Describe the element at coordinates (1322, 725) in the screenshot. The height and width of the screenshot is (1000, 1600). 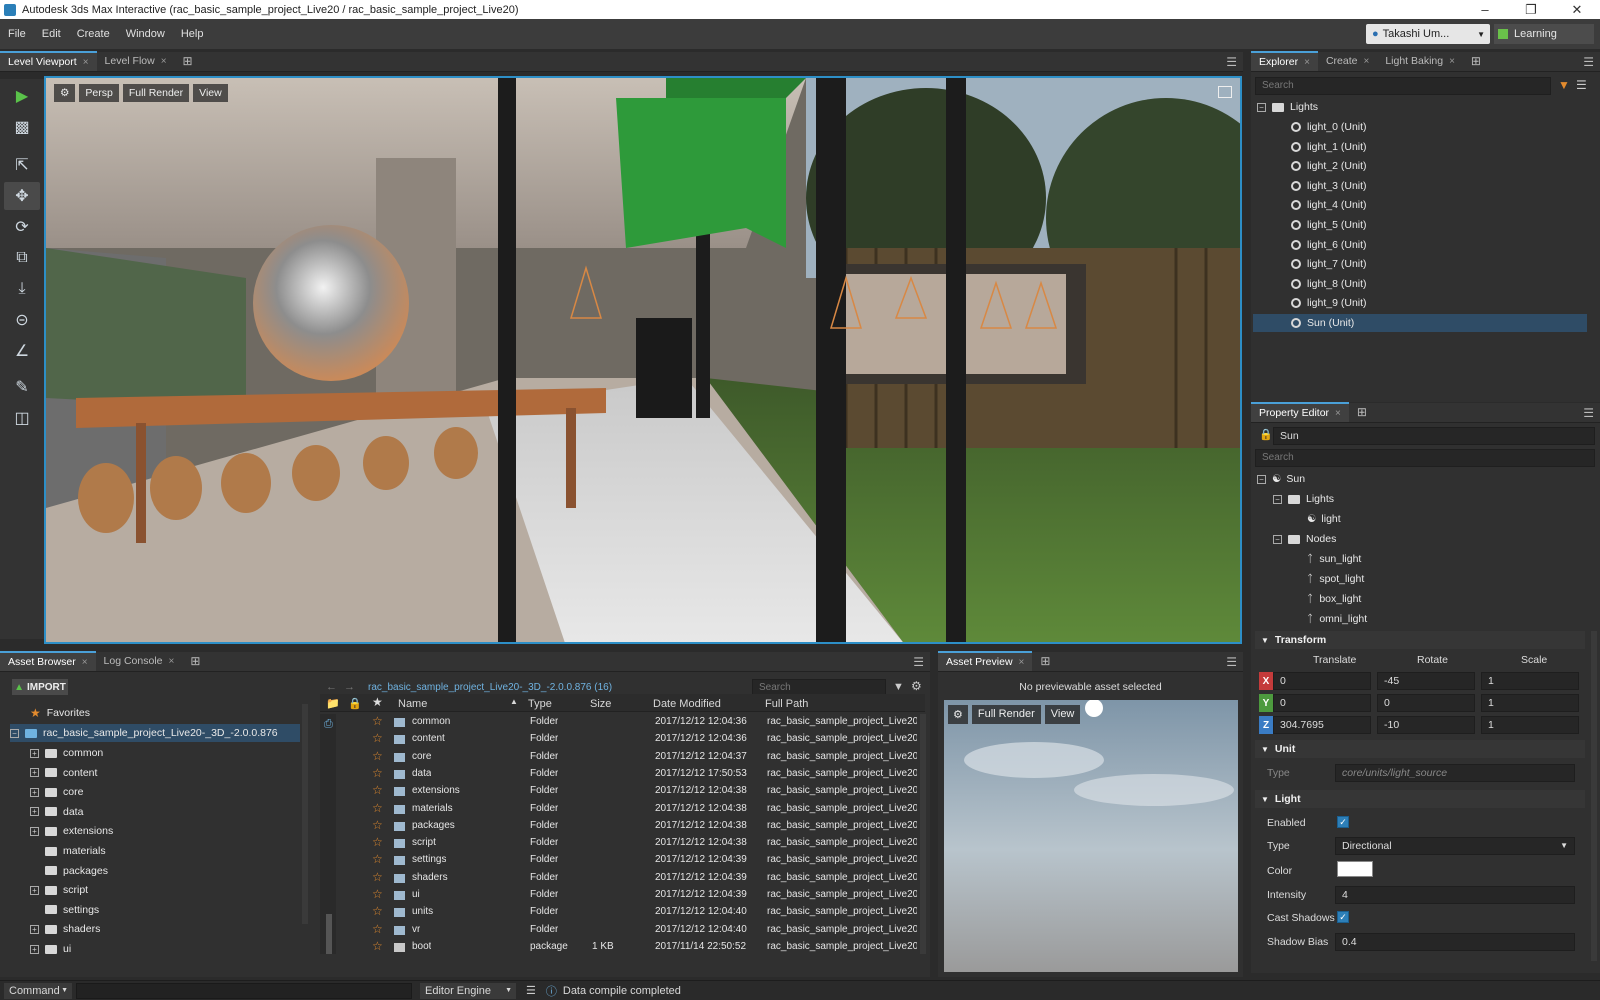
I see `translate-field-z: 304.7695` at that location.